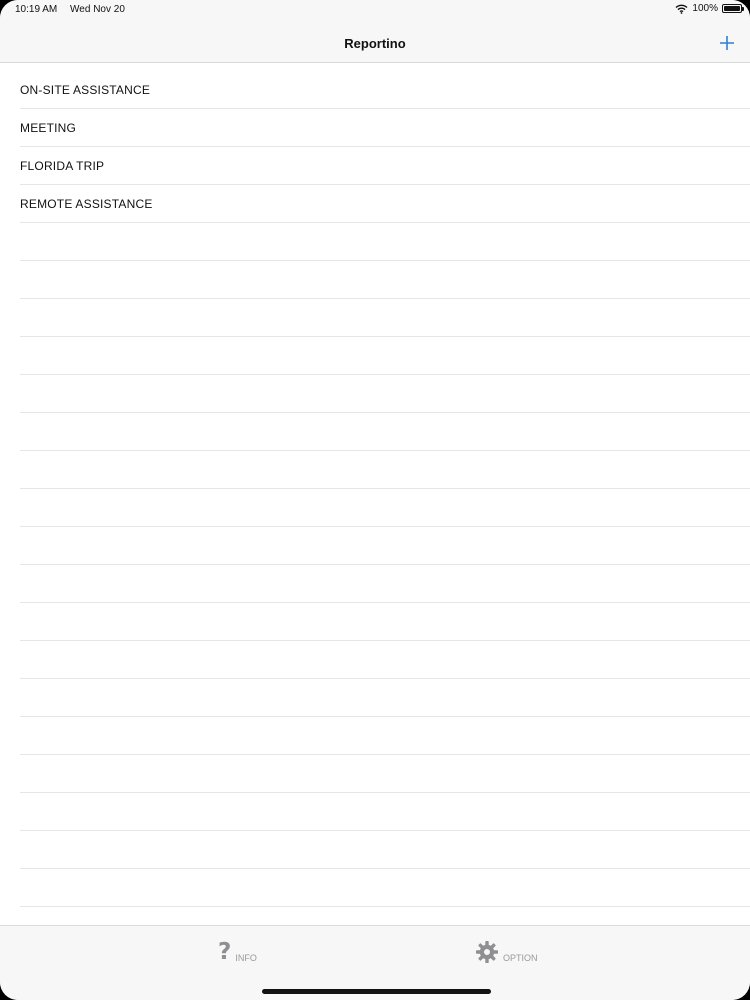 The height and width of the screenshot is (1000, 750). I want to click on add-button, so click(727, 43).